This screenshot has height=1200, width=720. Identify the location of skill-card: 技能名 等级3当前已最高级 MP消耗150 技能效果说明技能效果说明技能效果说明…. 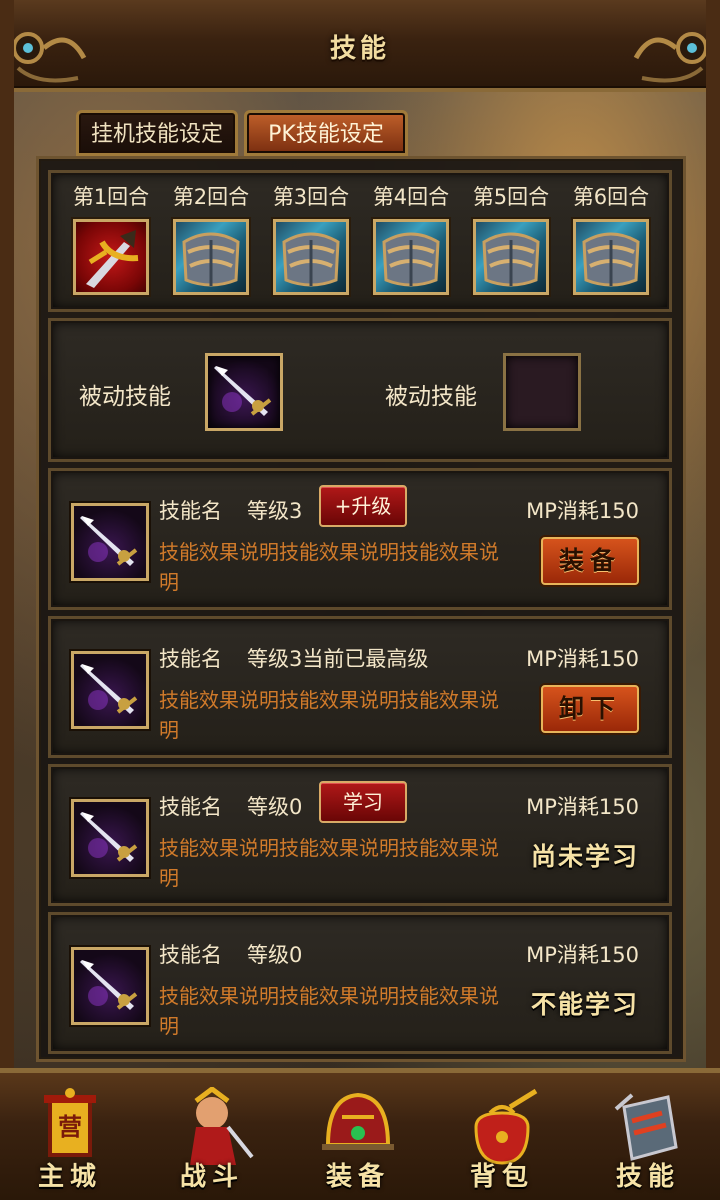
(360, 687).